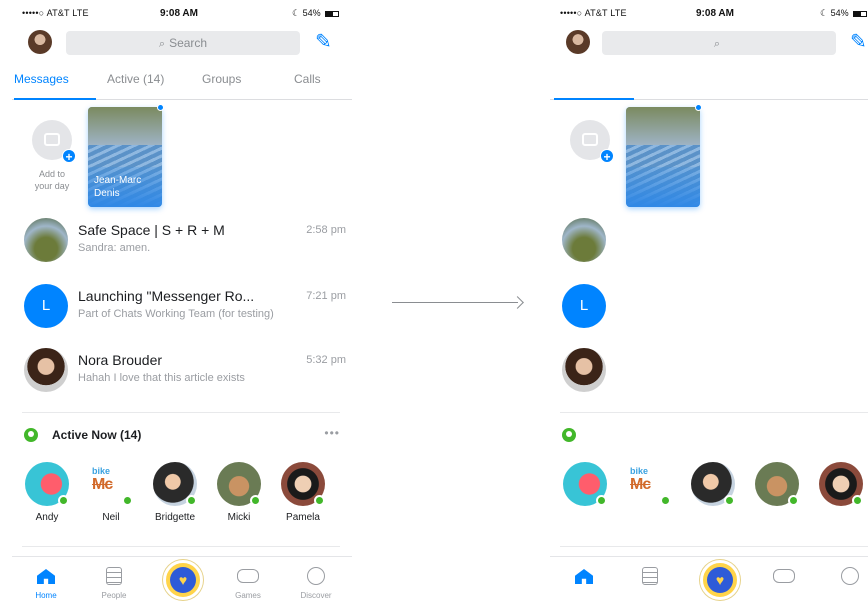 The image size is (868, 603). I want to click on bike-mc-logo: bike Mc, so click(112, 480).